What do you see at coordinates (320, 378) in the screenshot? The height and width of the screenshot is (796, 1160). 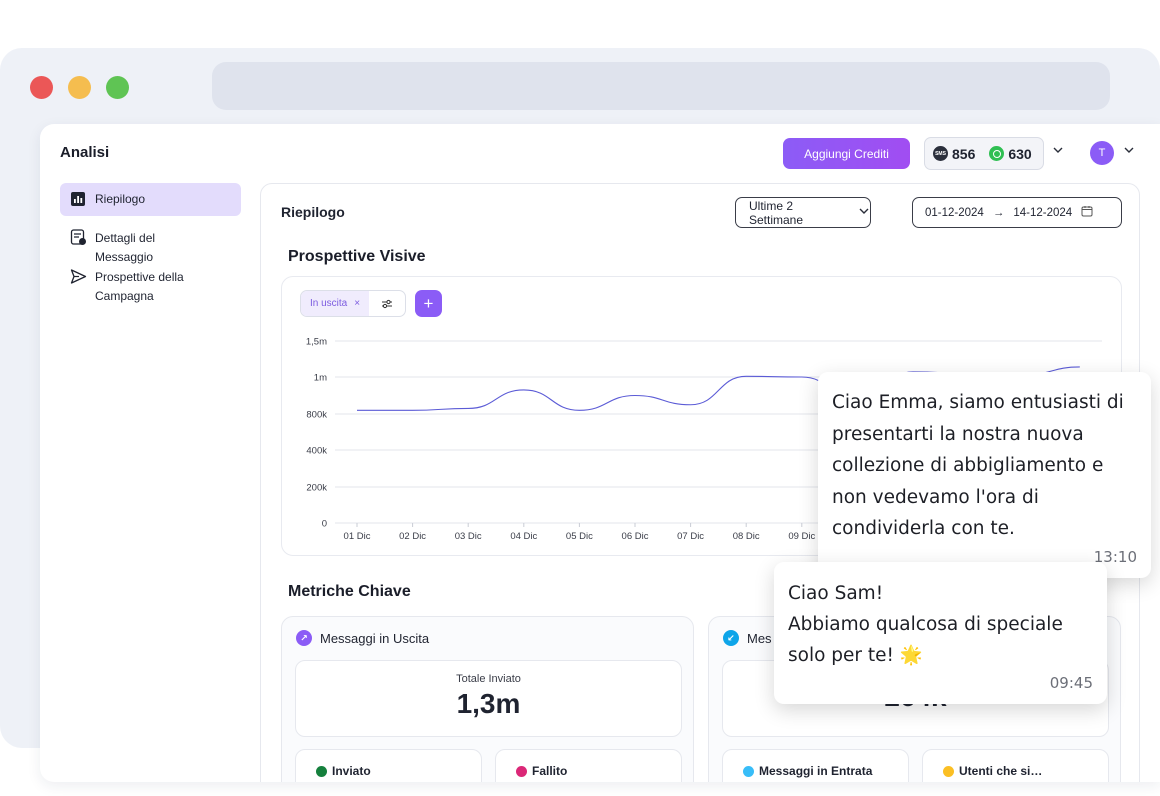 I see `y-tick-label: 1m` at bounding box center [320, 378].